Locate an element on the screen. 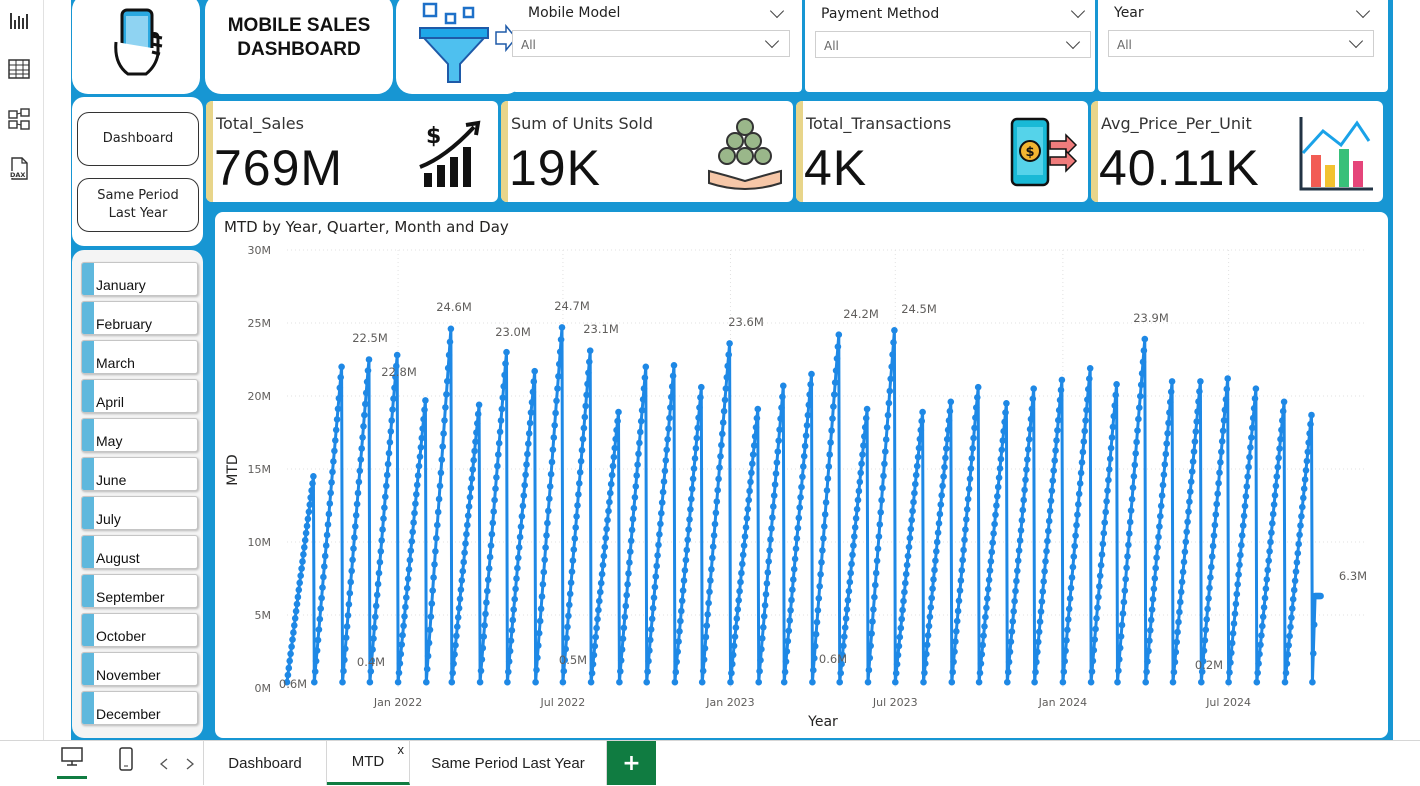  month-item-january: January is located at coordinates (139, 279).